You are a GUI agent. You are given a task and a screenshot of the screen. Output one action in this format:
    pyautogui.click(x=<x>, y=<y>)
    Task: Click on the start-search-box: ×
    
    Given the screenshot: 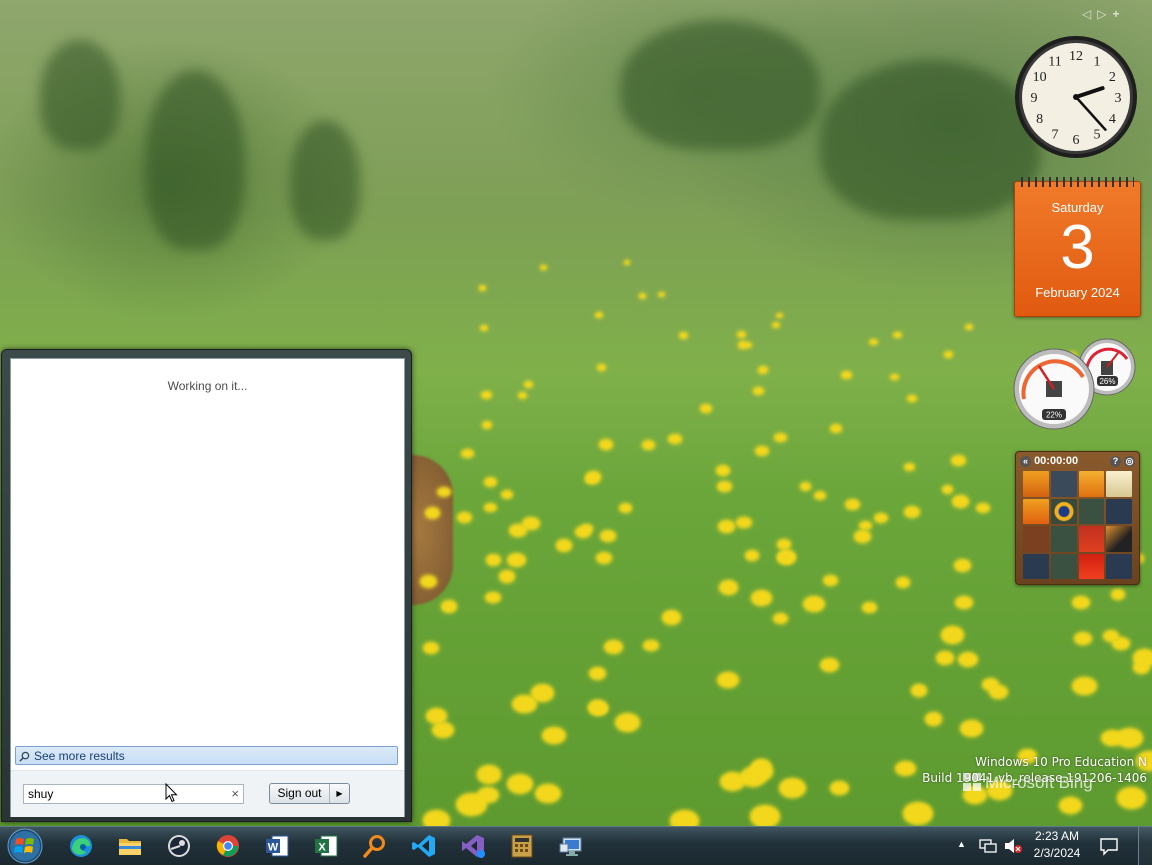 What is the action you would take?
    pyautogui.click(x=133, y=794)
    